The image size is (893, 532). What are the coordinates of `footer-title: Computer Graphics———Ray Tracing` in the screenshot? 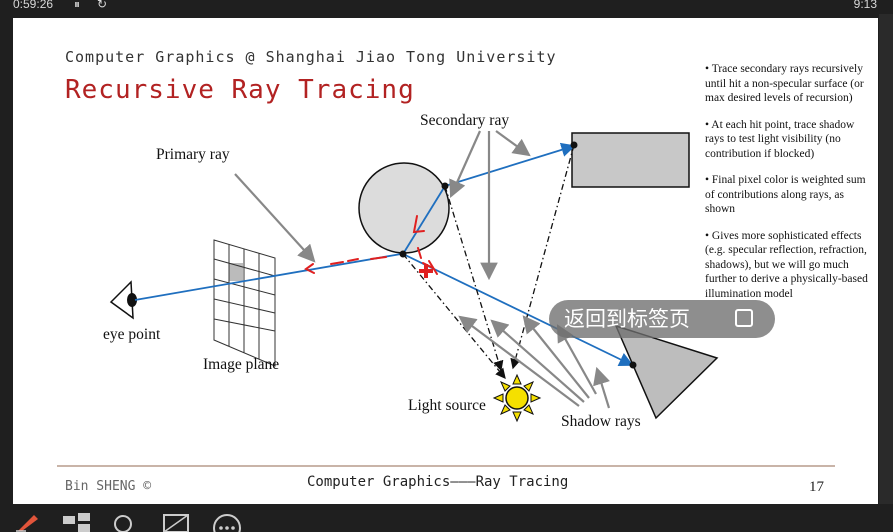 It's located at (438, 482).